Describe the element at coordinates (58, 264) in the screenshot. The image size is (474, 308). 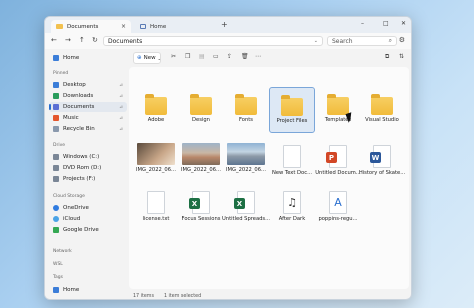
I see `section-wsl: WSL` at that location.